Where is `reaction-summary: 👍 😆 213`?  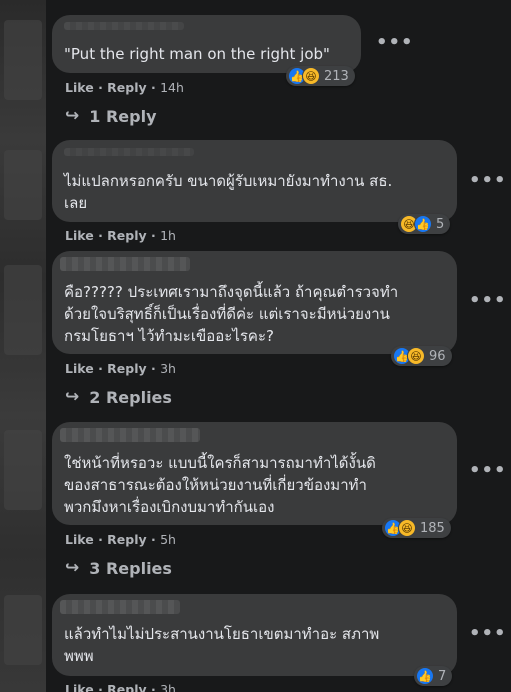 reaction-summary: 👍 😆 213 is located at coordinates (320, 76).